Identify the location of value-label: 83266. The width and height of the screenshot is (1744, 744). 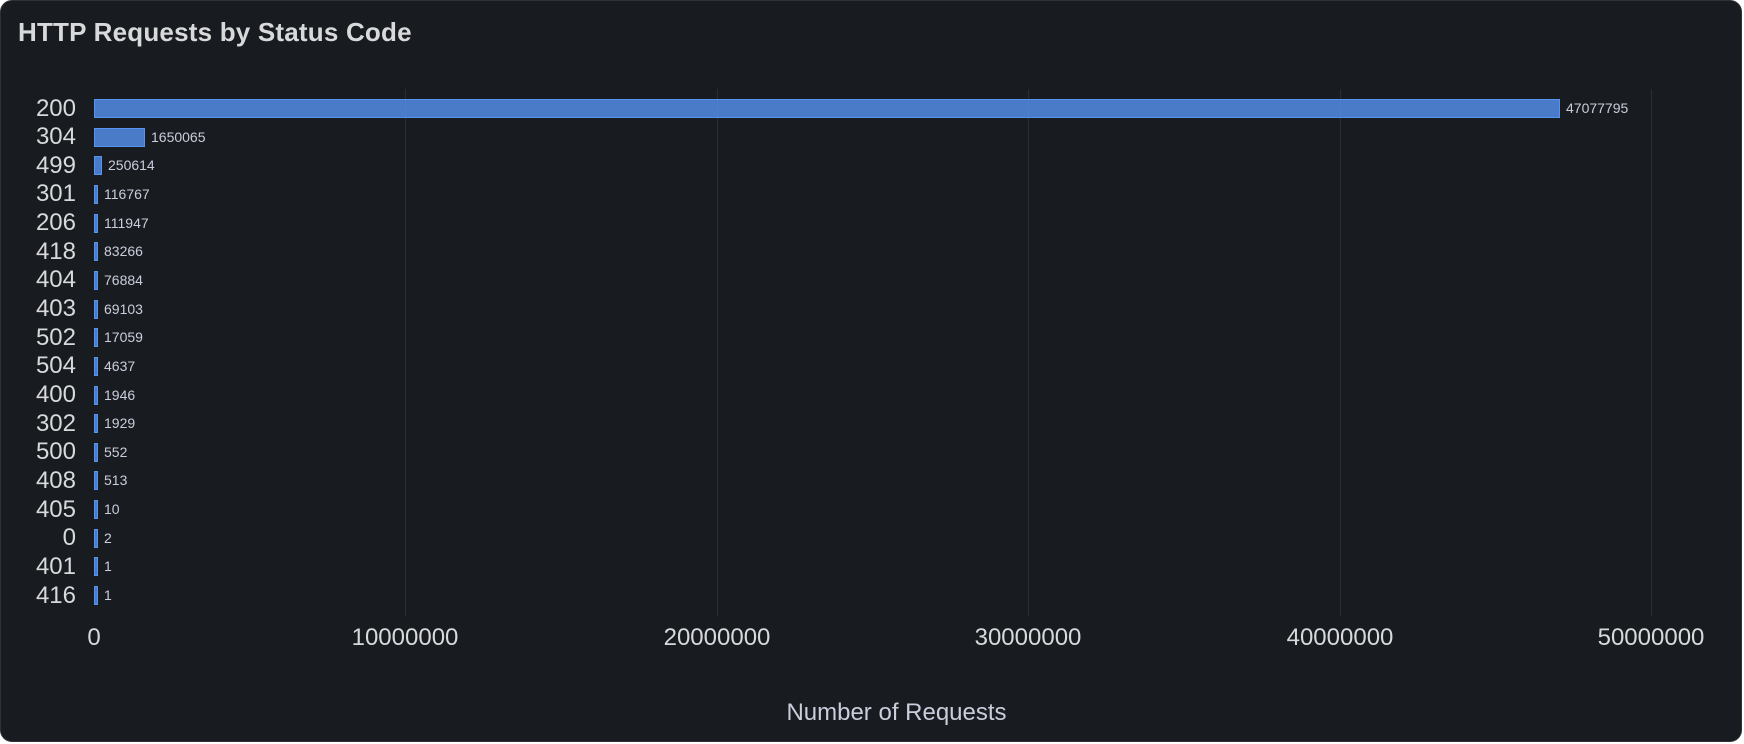
(123, 251).